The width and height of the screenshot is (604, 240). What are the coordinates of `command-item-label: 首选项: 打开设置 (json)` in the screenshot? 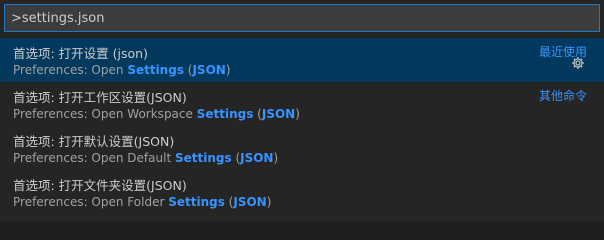 It's located at (80, 53).